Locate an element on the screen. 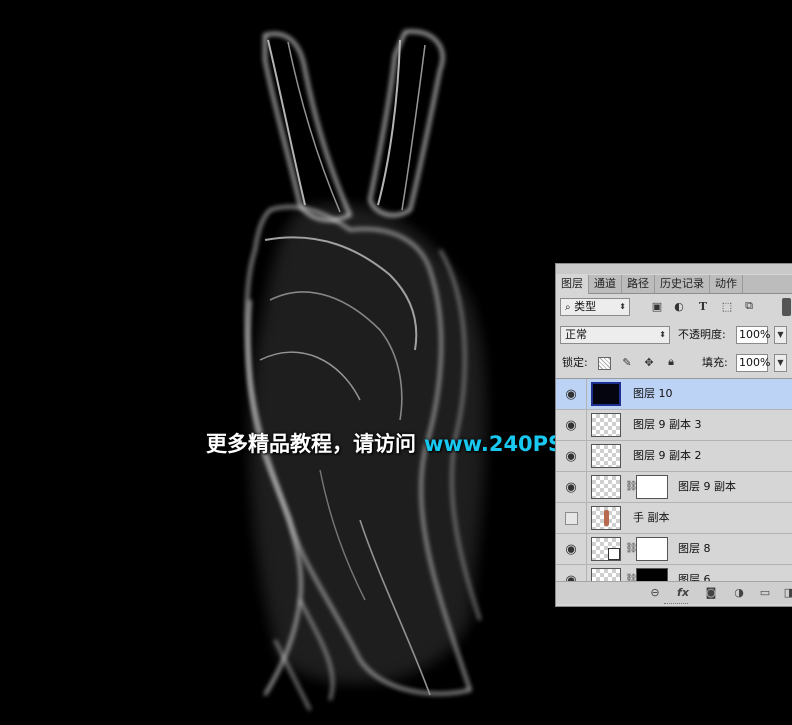 The image size is (792, 725). layer-name: 图层 8 is located at coordinates (694, 549).